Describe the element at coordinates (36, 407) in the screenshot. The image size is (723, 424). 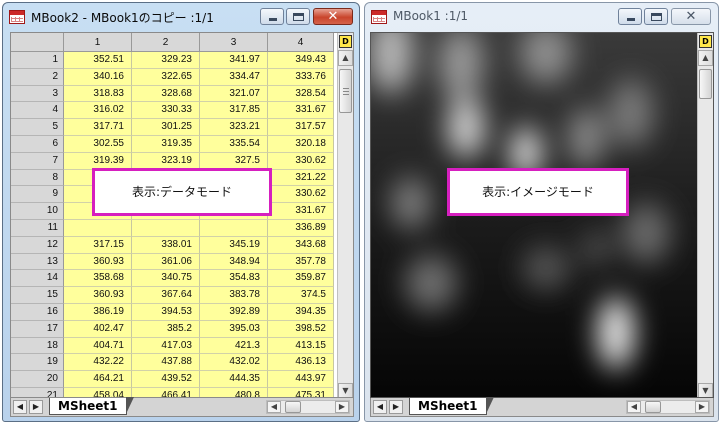
I see `tab-scroll-right-icon: ▶` at that location.